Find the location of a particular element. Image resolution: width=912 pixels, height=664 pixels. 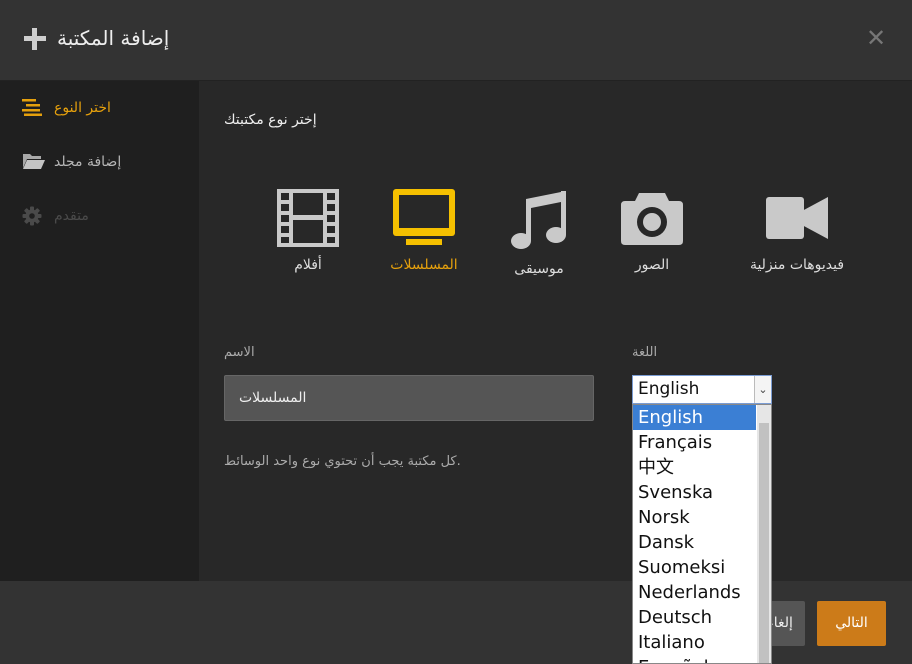

type-music-button: موسيقى is located at coordinates (539, 244).